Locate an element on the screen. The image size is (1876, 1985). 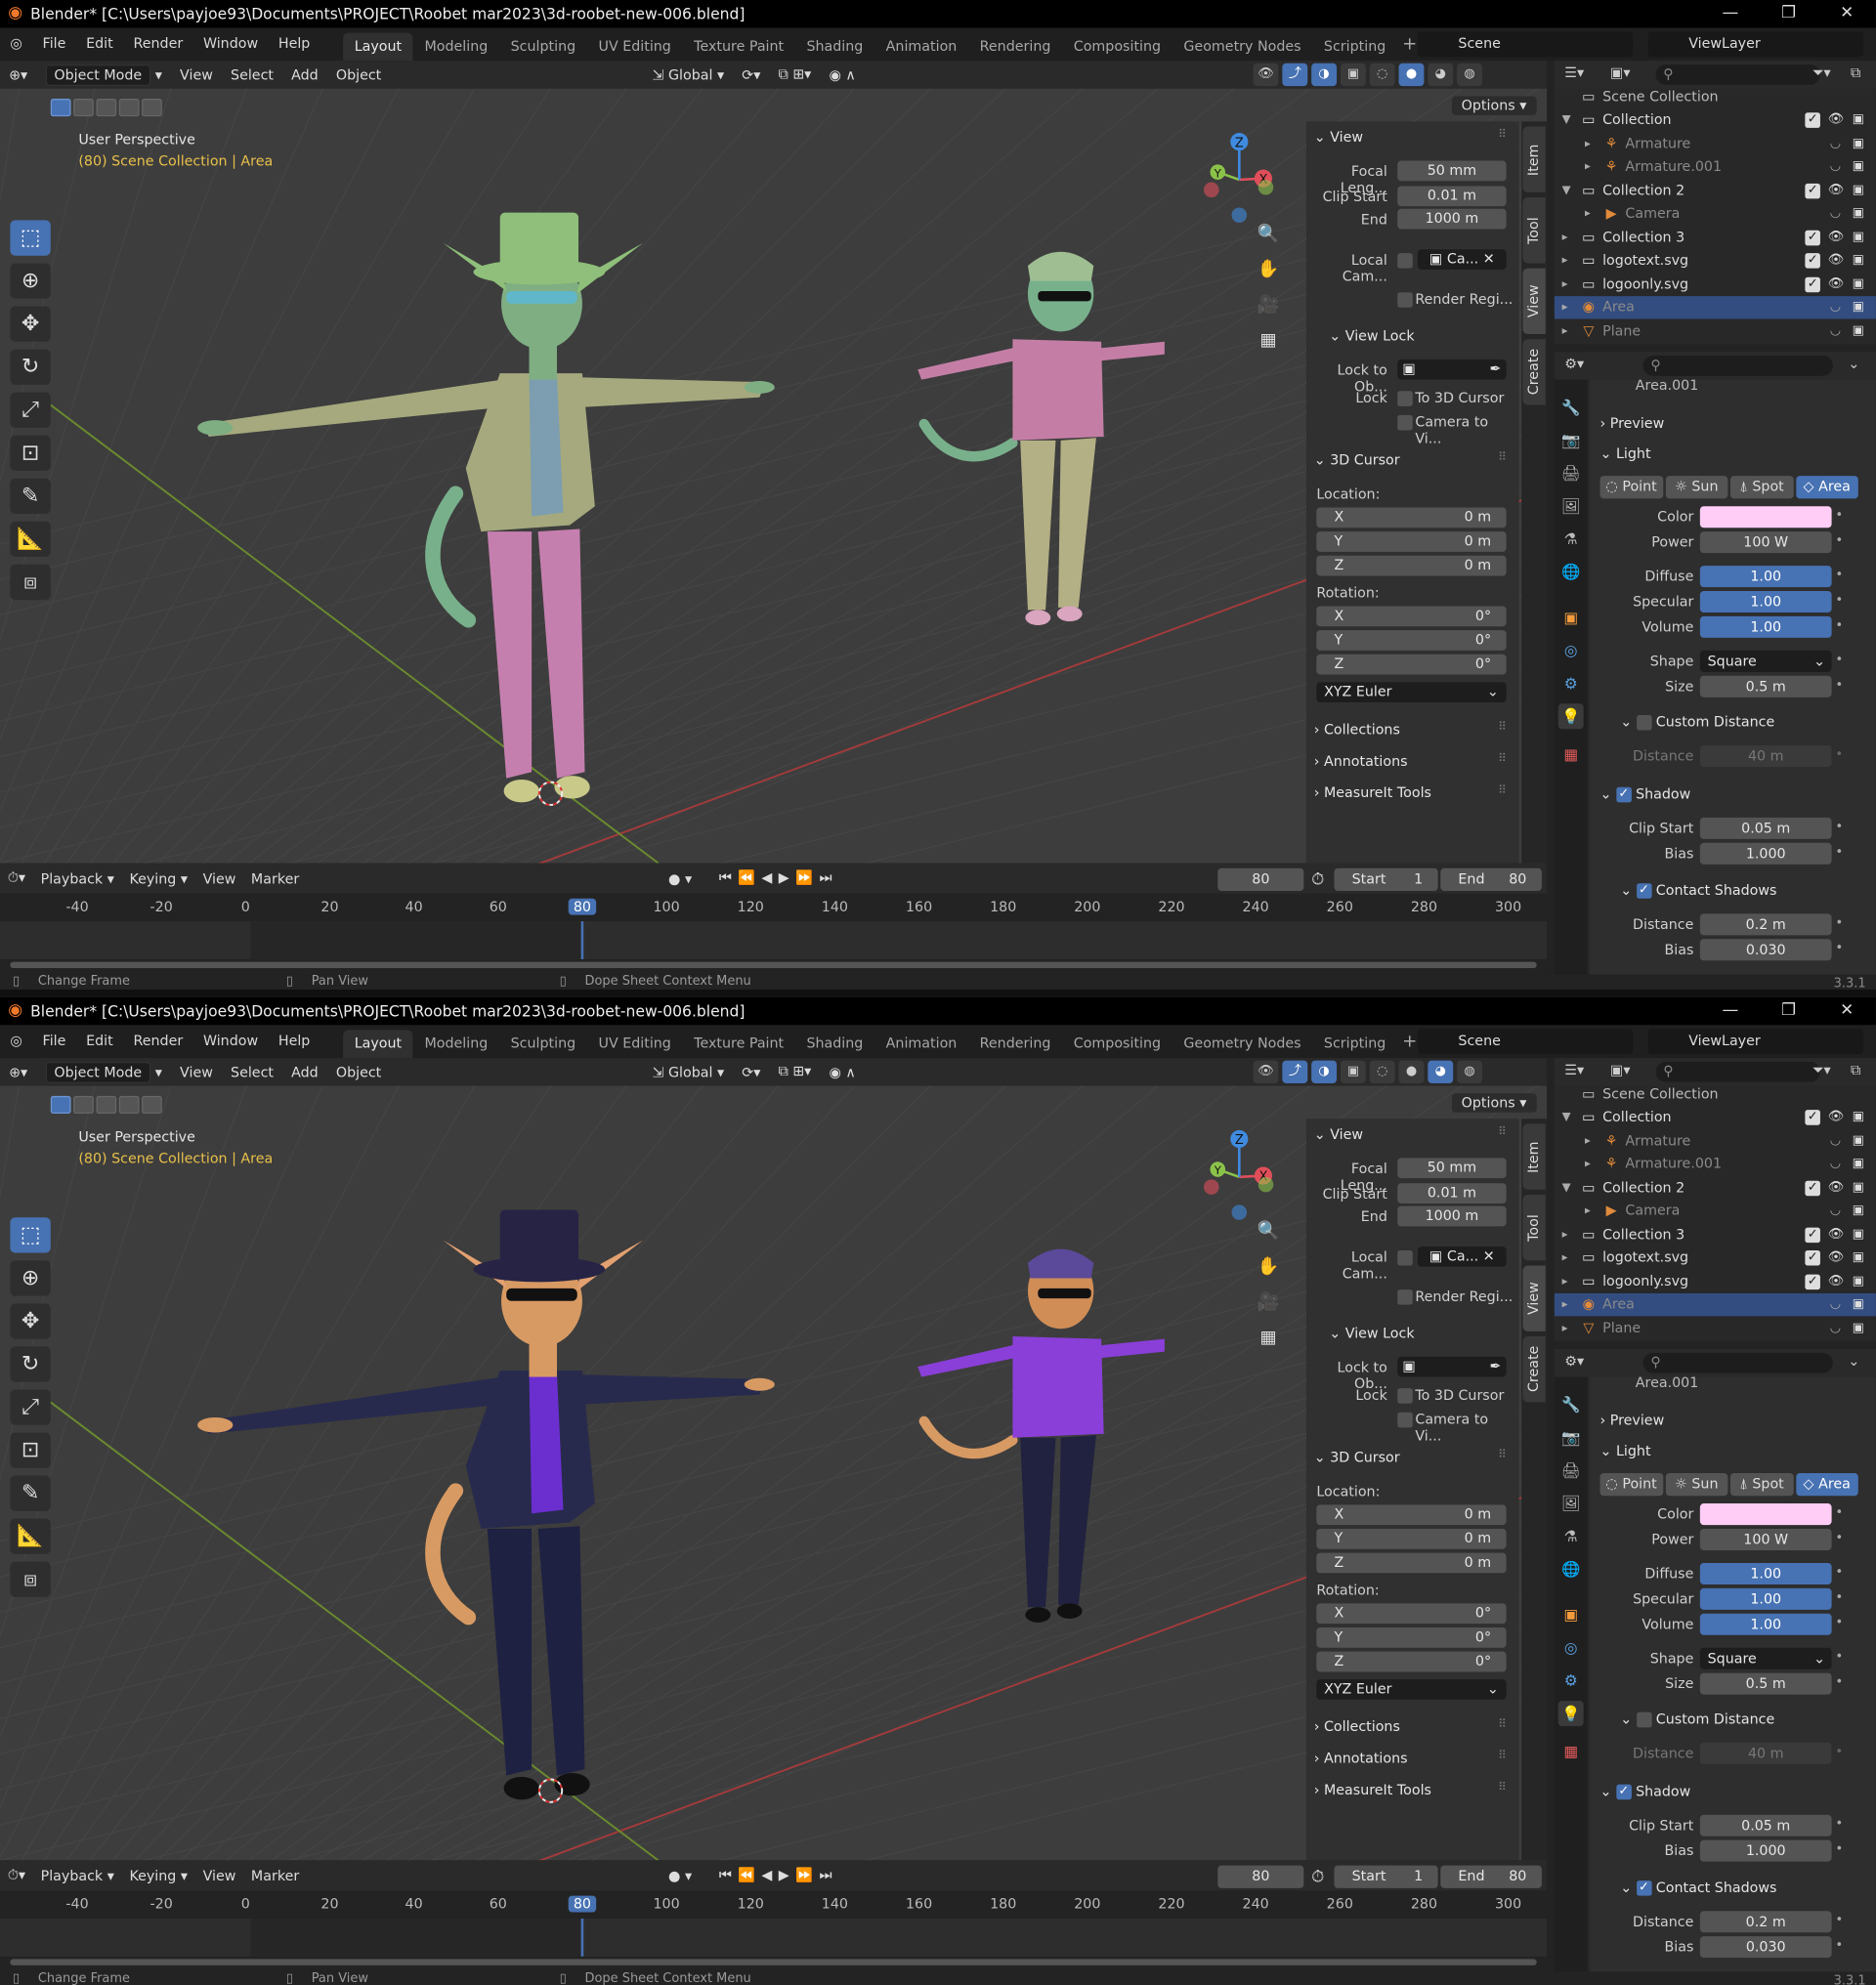
playback-menu: Playback ▾ is located at coordinates (77, 879).